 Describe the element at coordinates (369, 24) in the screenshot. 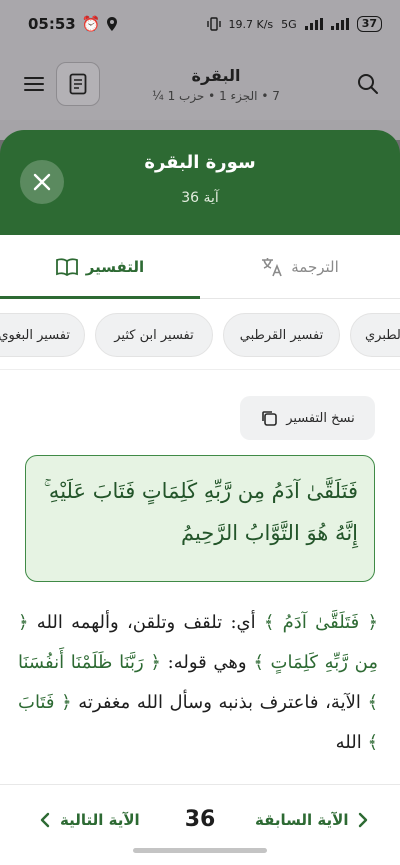

I see `battery-indicator: 37` at that location.